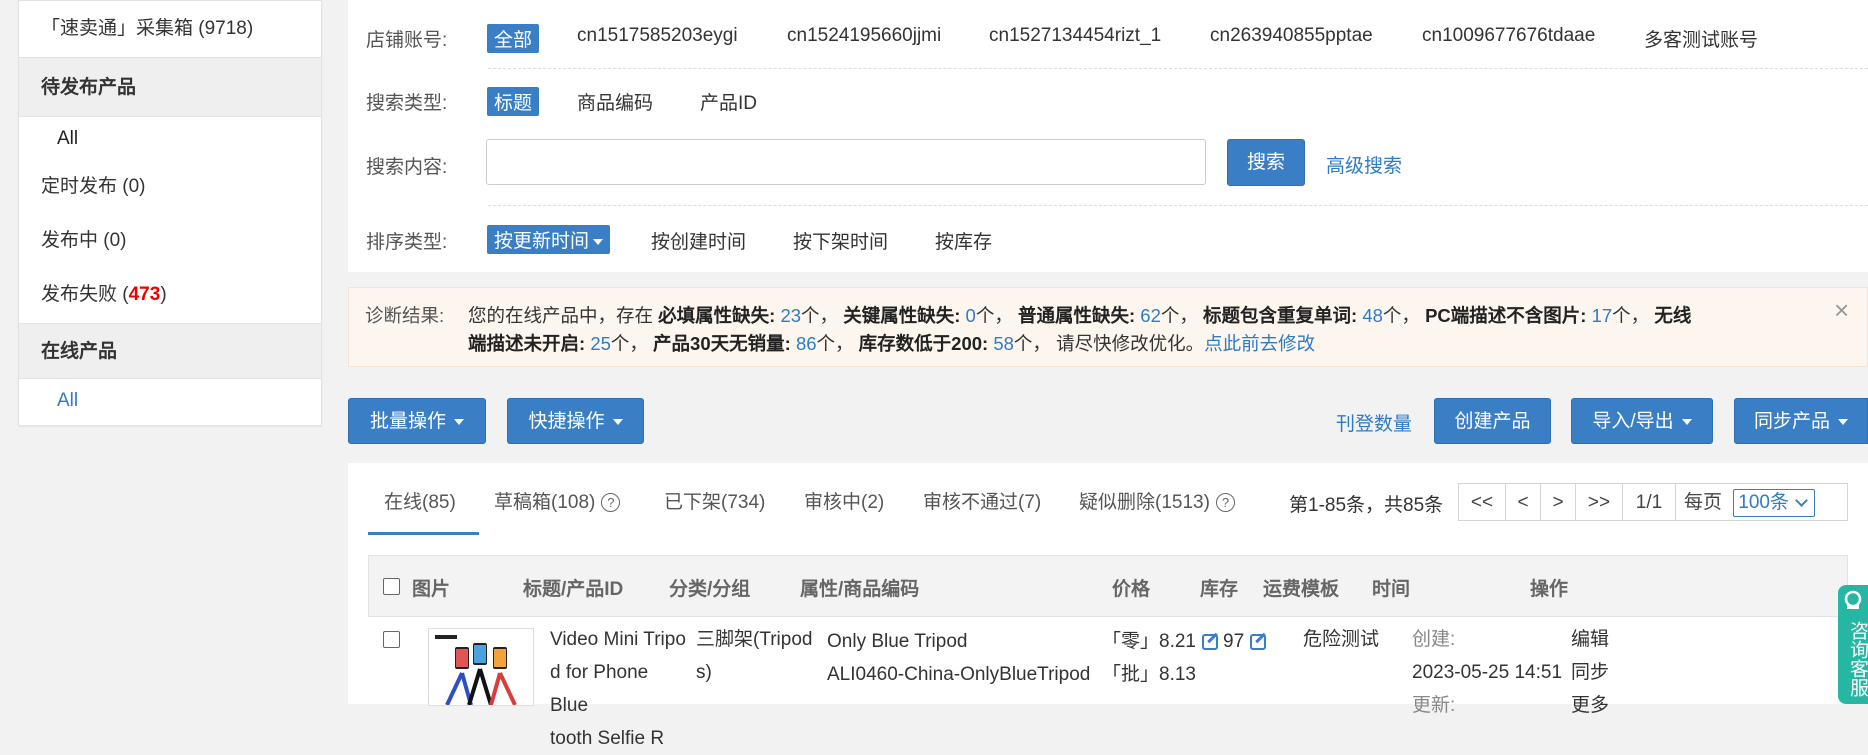 This screenshot has width=1868, height=755. I want to click on advanced-search-link: 高级搜索, so click(1364, 164).